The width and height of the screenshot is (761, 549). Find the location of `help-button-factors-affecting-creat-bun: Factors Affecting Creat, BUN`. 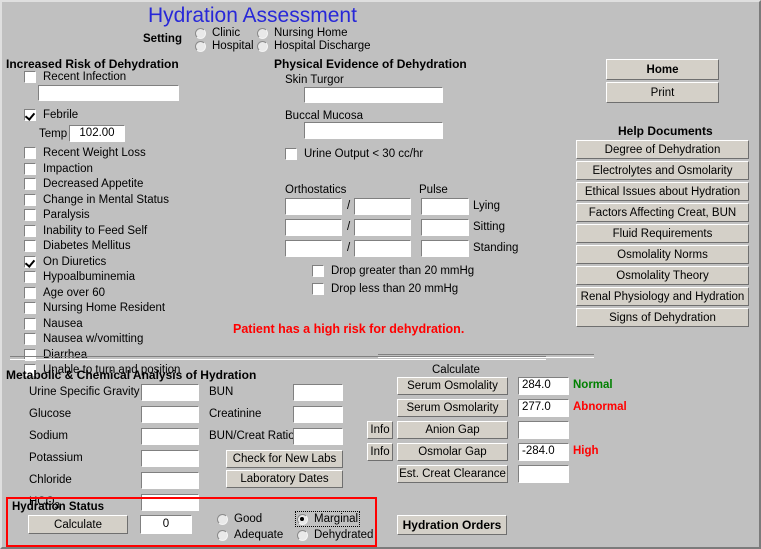

help-button-factors-affecting-creat-bun: Factors Affecting Creat, BUN is located at coordinates (662, 212).